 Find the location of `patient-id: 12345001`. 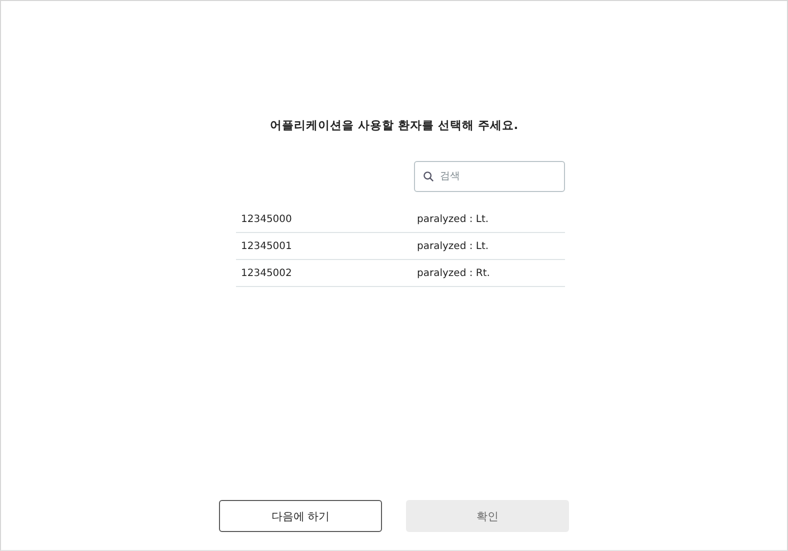

patient-id: 12345001 is located at coordinates (326, 246).